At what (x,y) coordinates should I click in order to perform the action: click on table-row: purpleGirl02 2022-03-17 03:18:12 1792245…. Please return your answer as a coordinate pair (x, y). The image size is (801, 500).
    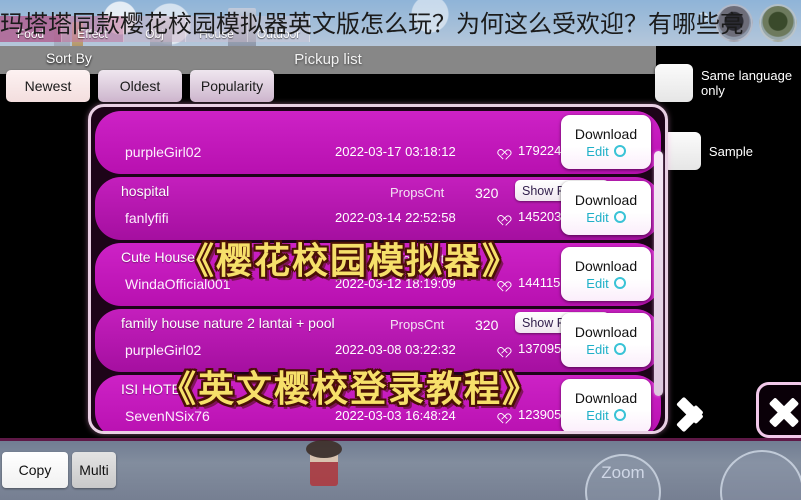
    Looking at the image, I should click on (378, 142).